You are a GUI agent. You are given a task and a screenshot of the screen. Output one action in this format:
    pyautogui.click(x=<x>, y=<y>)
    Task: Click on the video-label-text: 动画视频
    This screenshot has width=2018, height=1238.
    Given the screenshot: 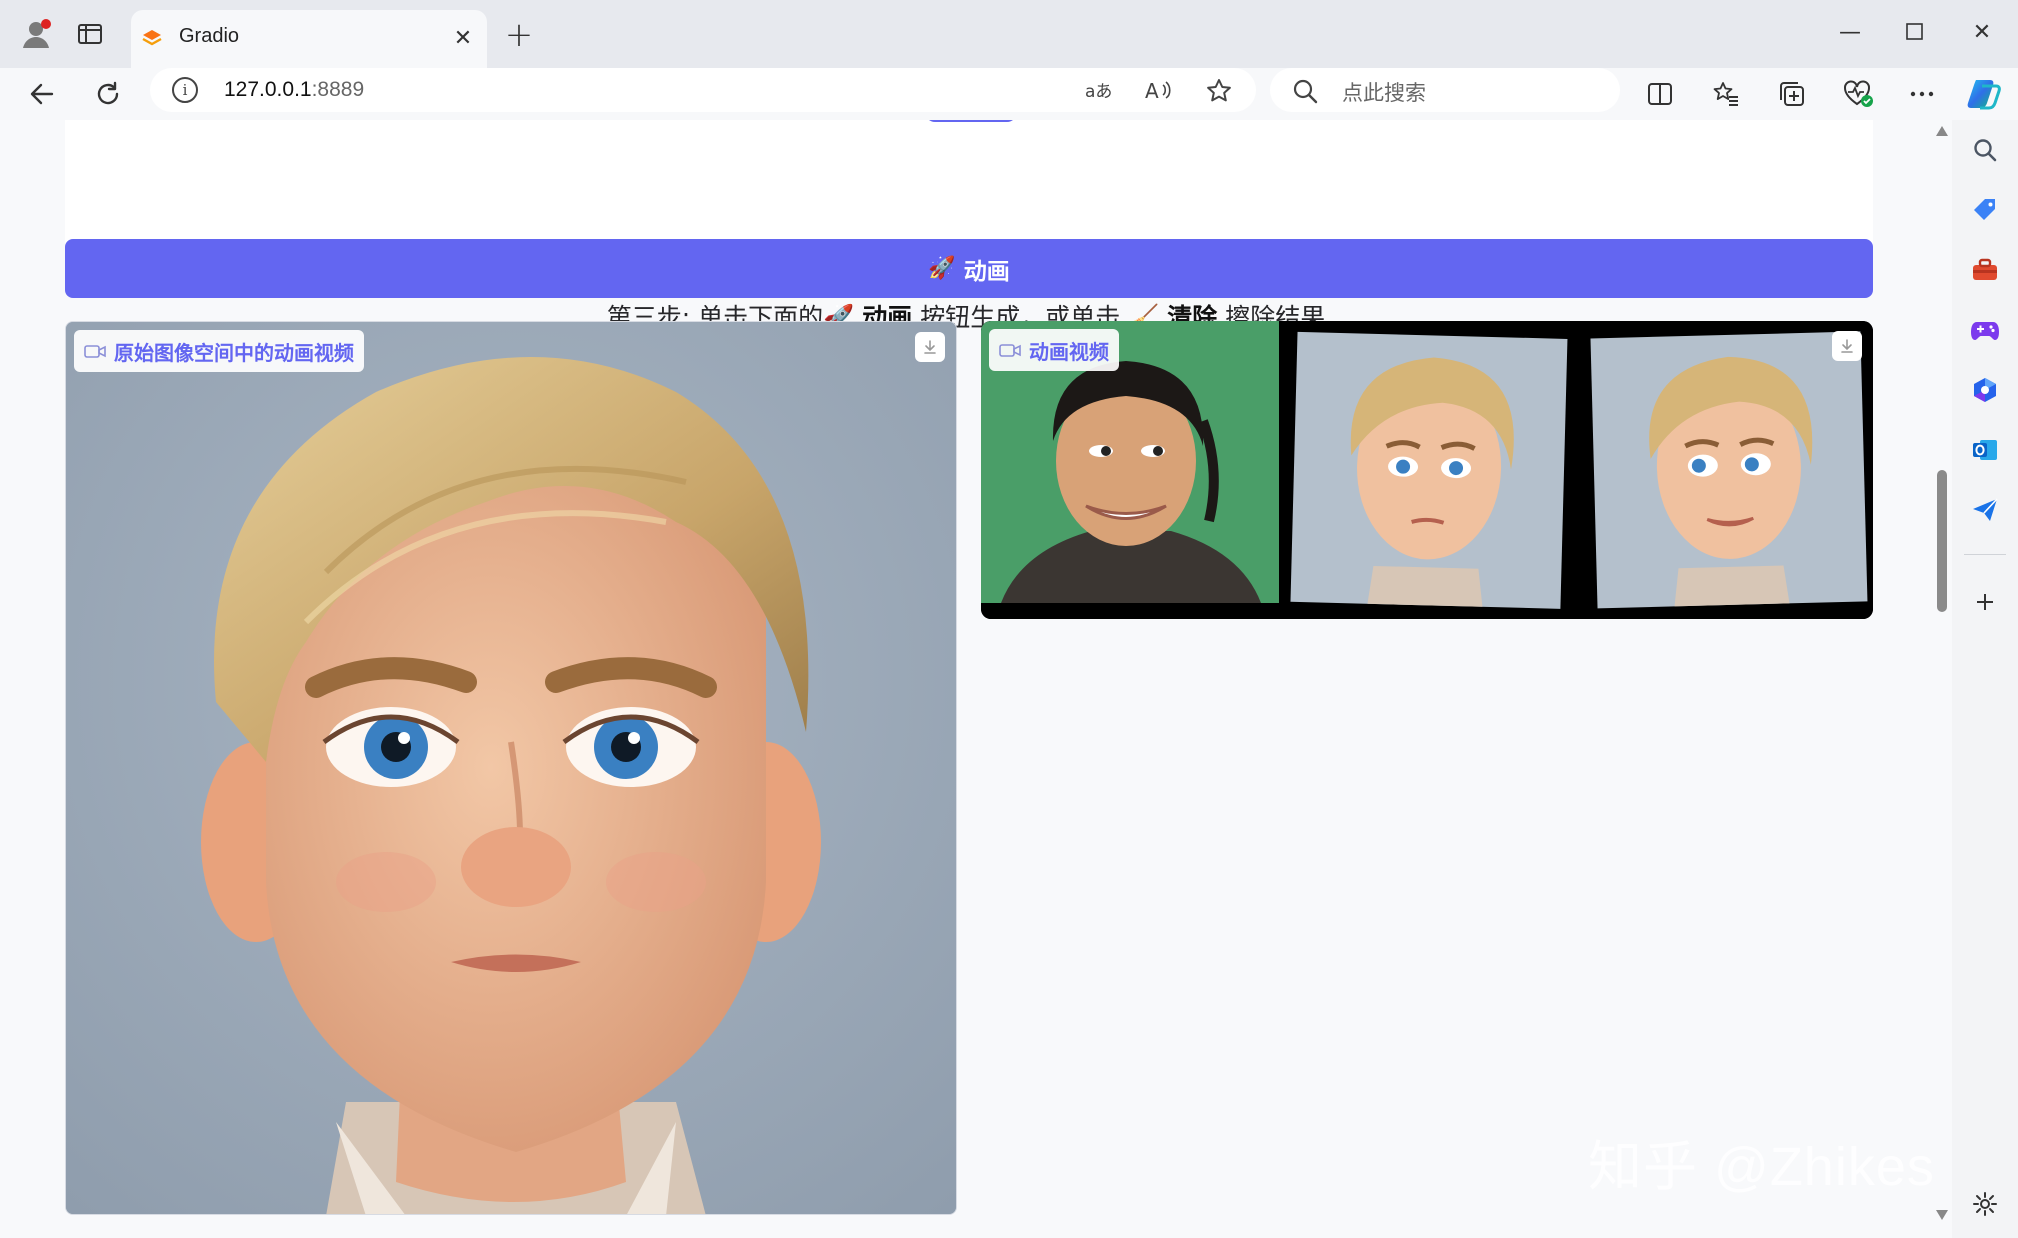 What is the action you would take?
    pyautogui.click(x=1069, y=351)
    